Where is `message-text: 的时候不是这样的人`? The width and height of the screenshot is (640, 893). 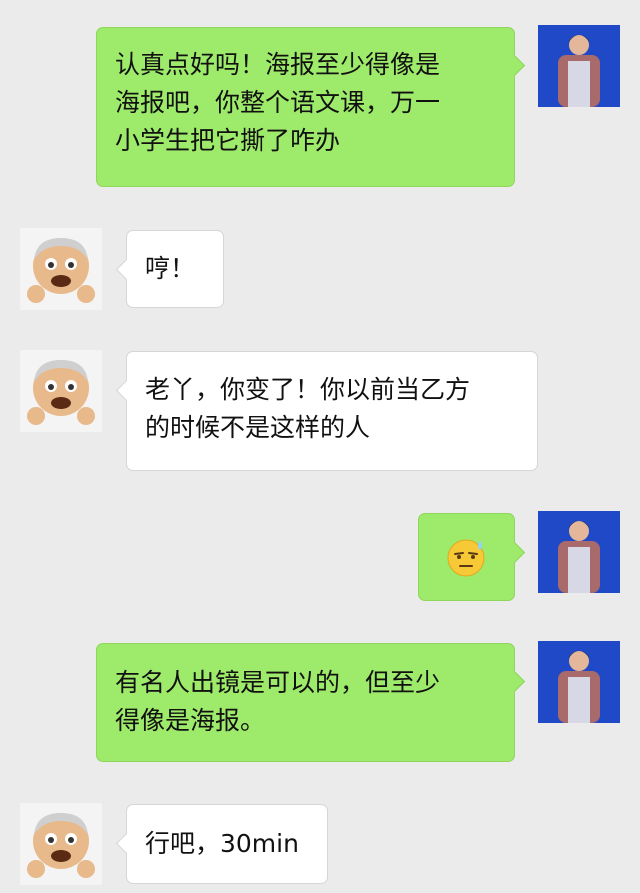
message-text: 的时候不是这样的人 is located at coordinates (258, 427).